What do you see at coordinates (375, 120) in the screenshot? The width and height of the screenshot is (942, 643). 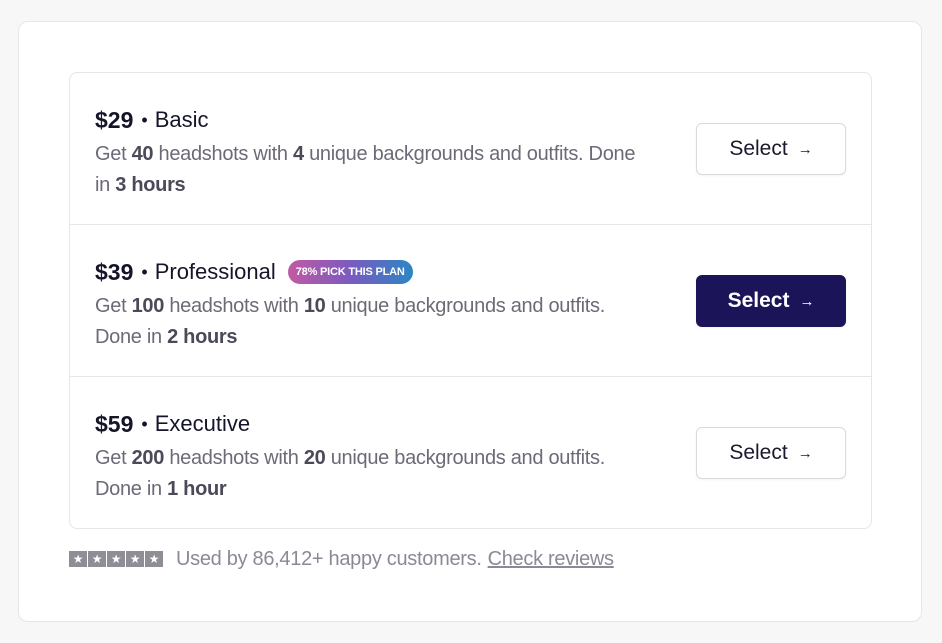 I see `plan-heading: $29 • Basic` at bounding box center [375, 120].